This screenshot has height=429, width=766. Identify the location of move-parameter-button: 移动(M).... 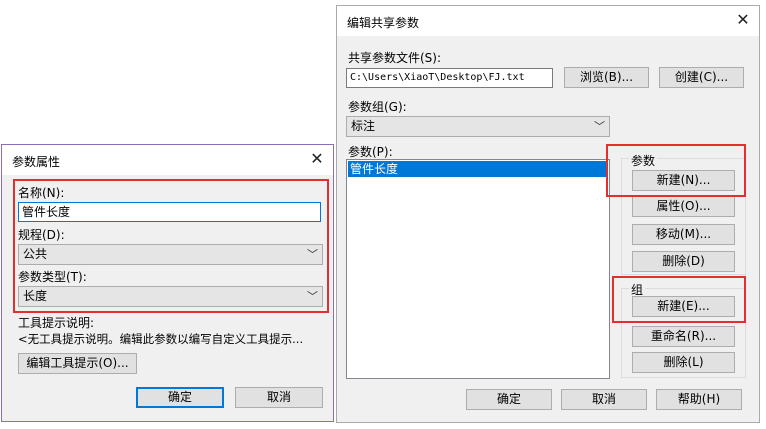
(683, 234).